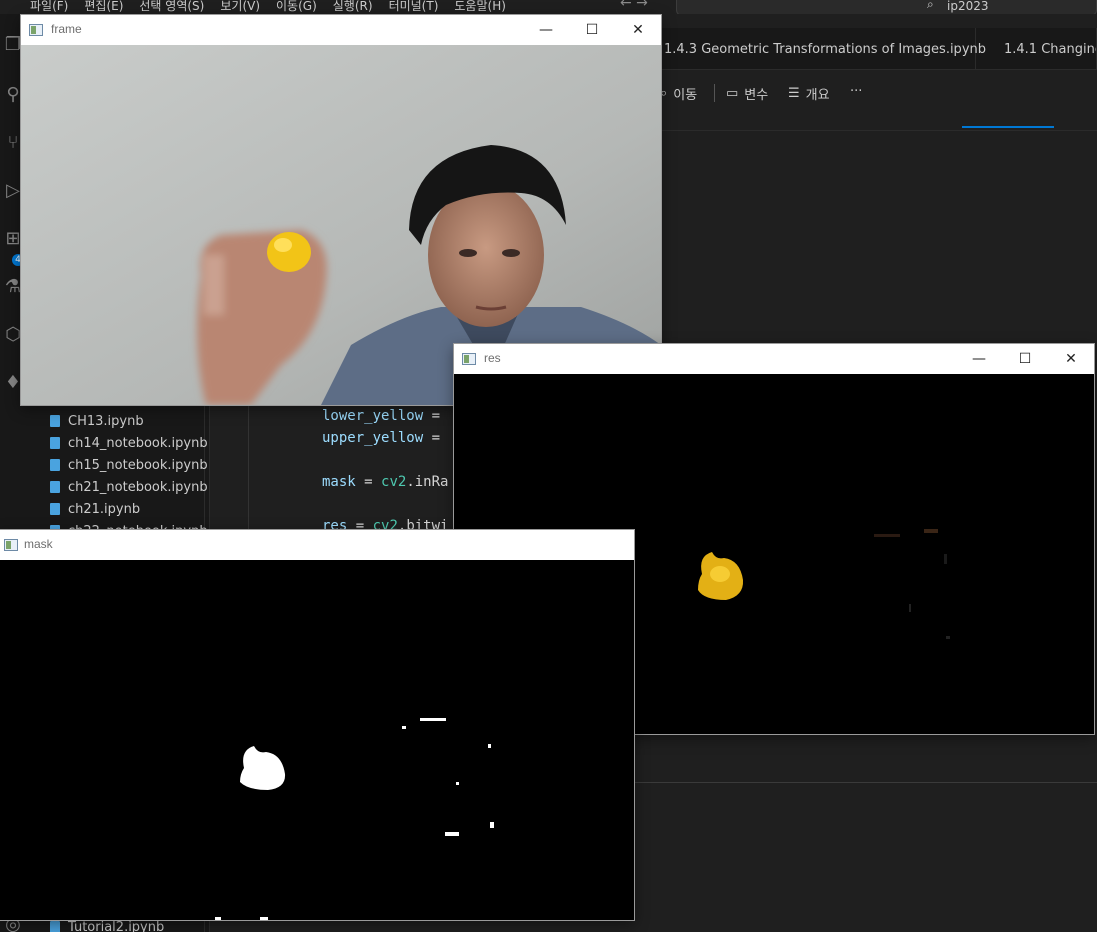 This screenshot has width=1097, height=932. Describe the element at coordinates (240, 7) in the screenshot. I see `menu-item: 보기(V)` at that location.